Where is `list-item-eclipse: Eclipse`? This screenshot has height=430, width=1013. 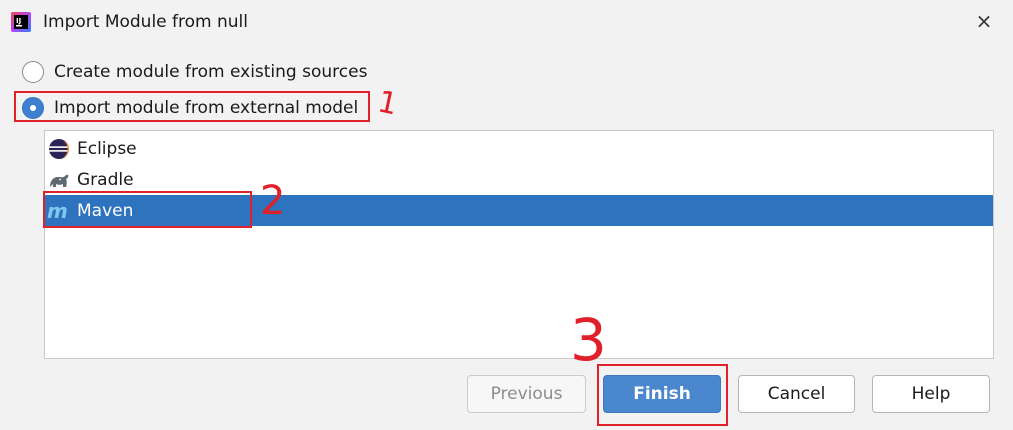
list-item-eclipse: Eclipse is located at coordinates (519, 148).